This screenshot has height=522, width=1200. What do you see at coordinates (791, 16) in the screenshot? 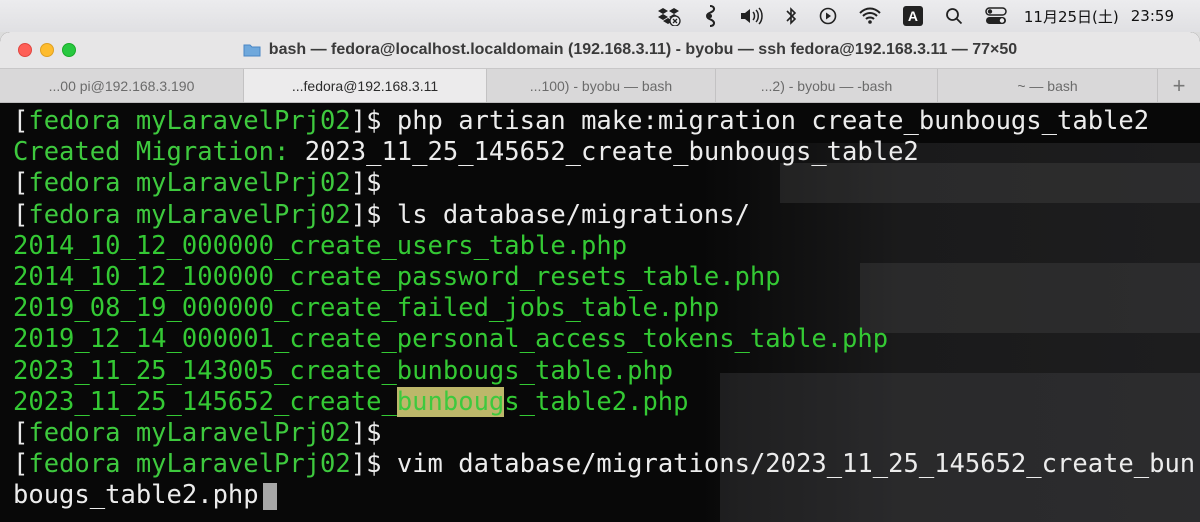
I see `bluetooth-icon` at bounding box center [791, 16].